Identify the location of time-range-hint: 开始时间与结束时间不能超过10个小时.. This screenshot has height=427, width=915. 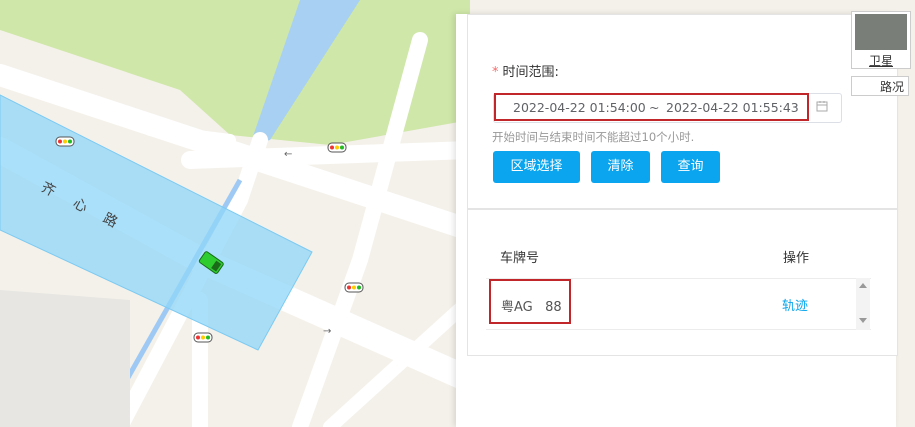
(593, 137).